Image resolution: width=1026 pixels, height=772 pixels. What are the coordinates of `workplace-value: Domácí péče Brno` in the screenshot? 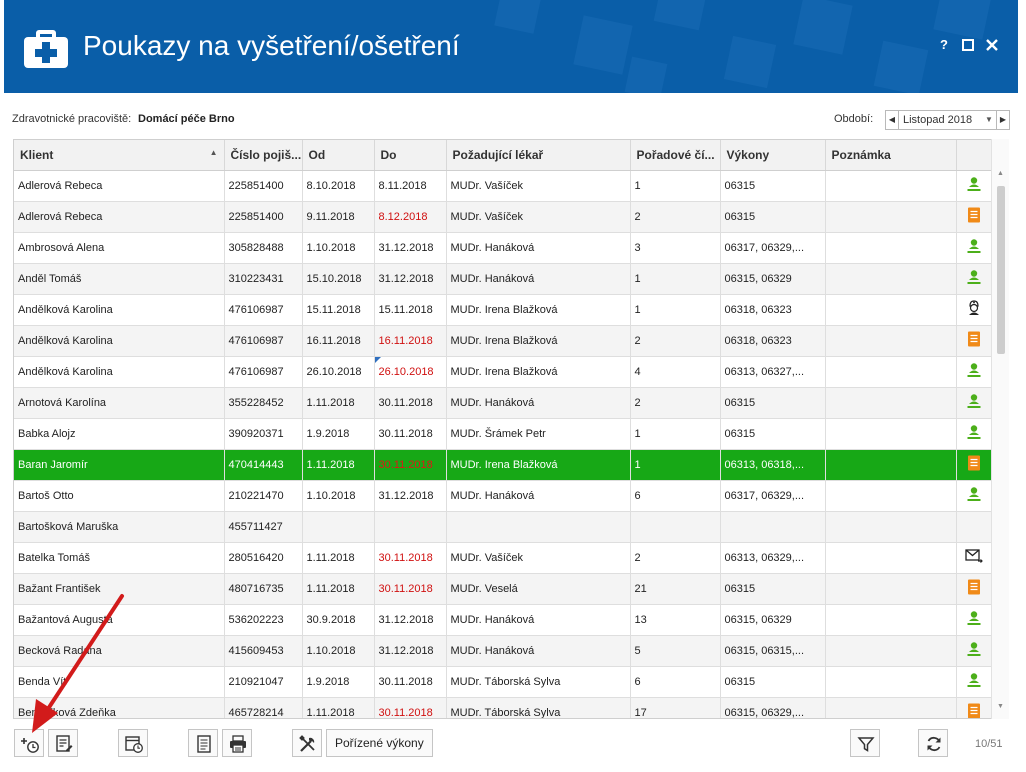 It's located at (186, 119).